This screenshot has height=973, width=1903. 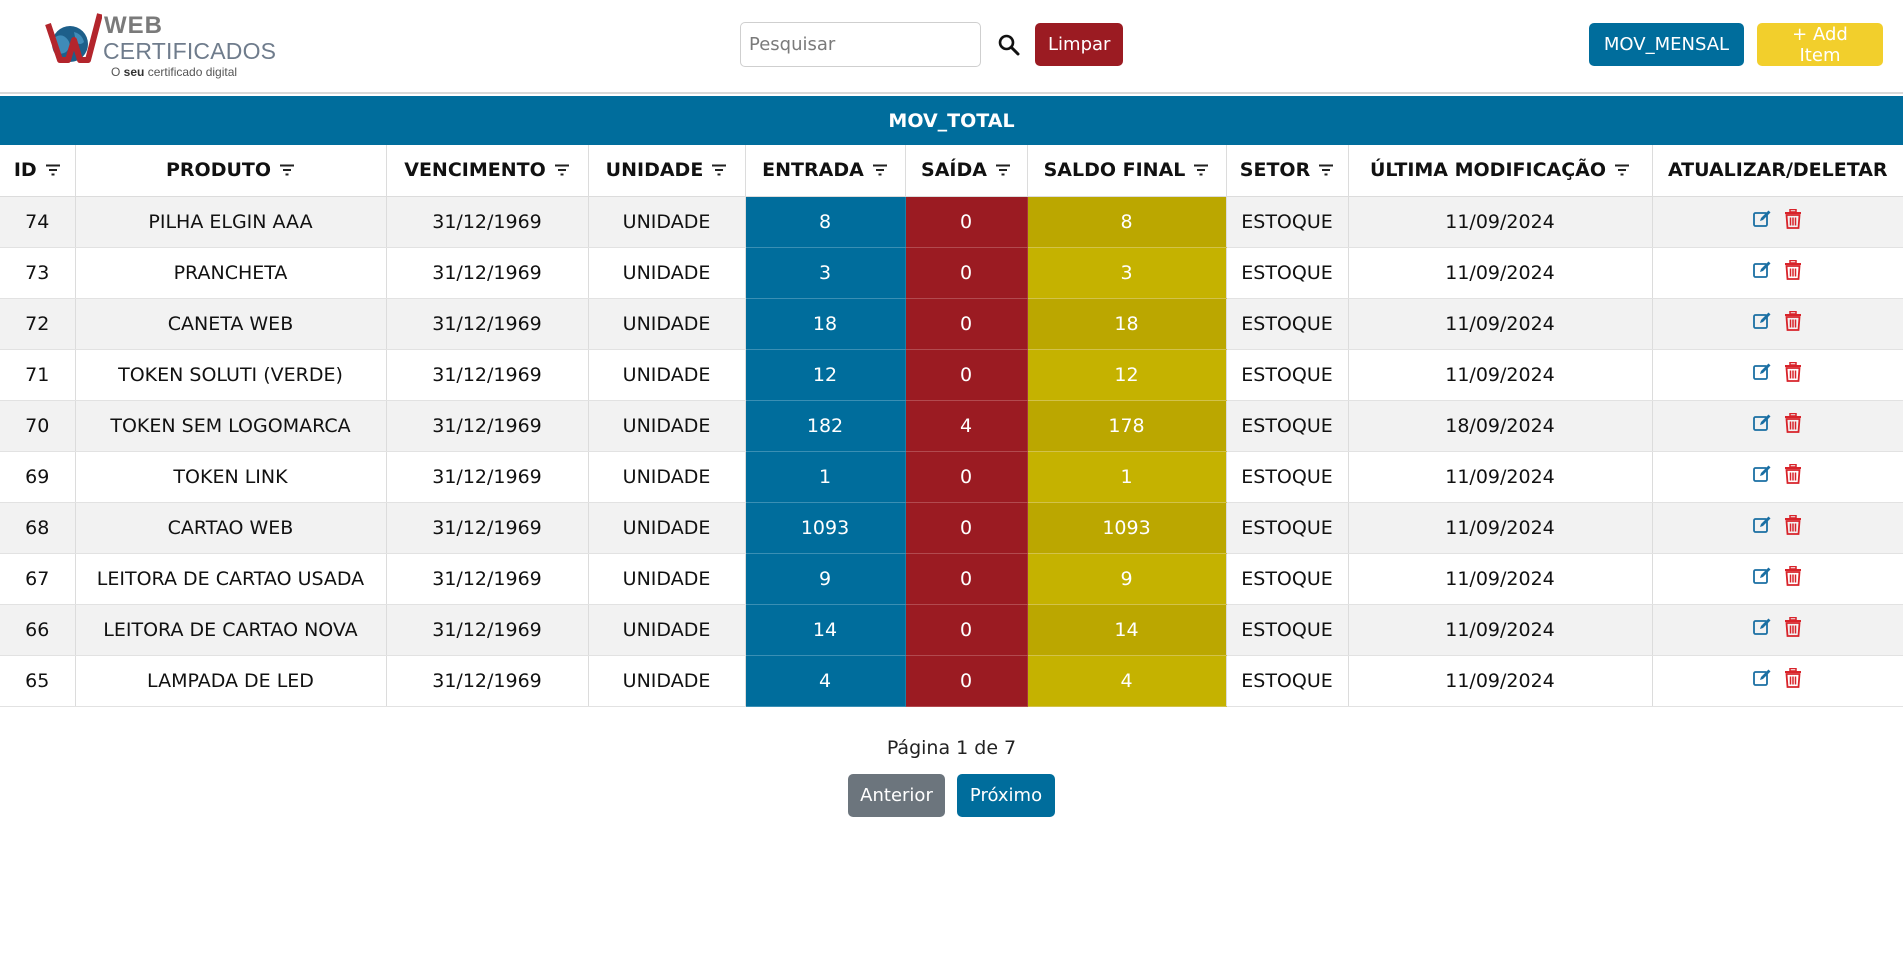 I want to click on cell-ultima-modificacao: 18/09/2024, so click(x=1500, y=426).